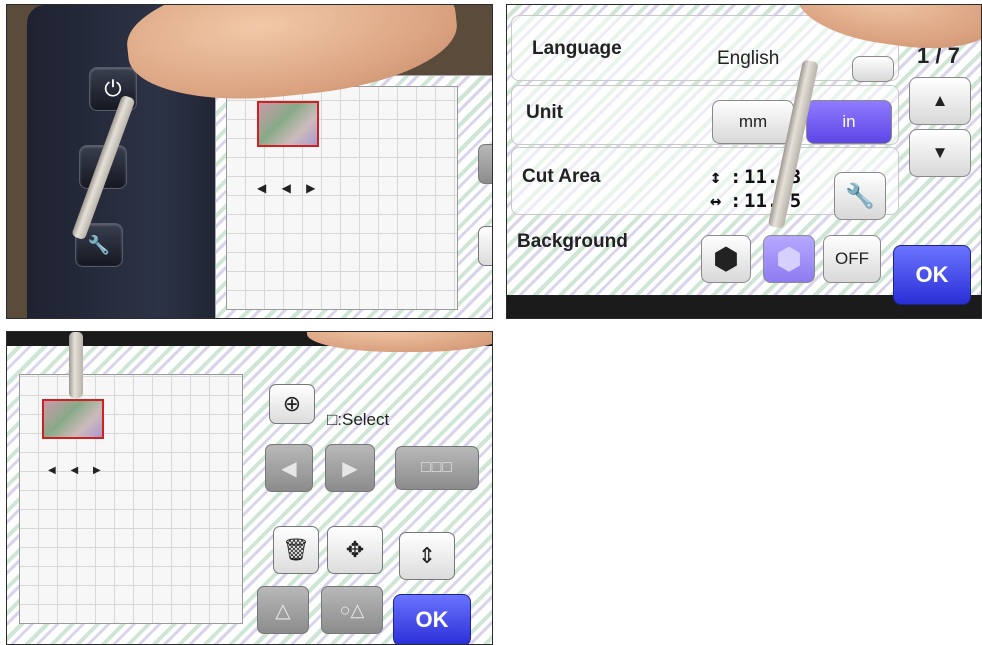 The width and height of the screenshot is (982, 645). Describe the element at coordinates (288, 124) in the screenshot. I see `pattern-thumbnail` at that location.